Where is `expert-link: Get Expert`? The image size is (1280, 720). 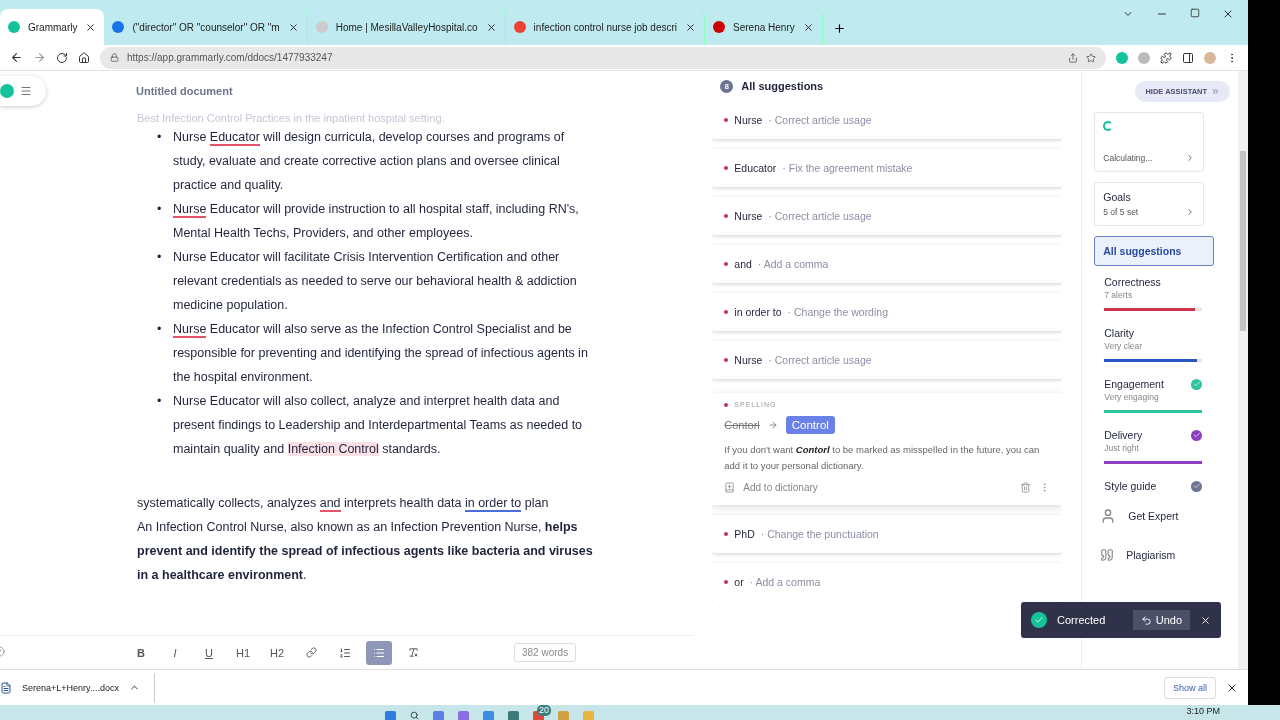 expert-link: Get Expert is located at coordinates (1153, 516).